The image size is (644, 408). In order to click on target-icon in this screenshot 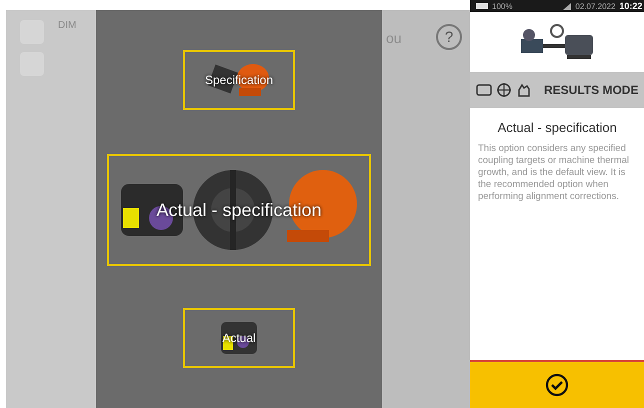, I will do `click(504, 90)`.